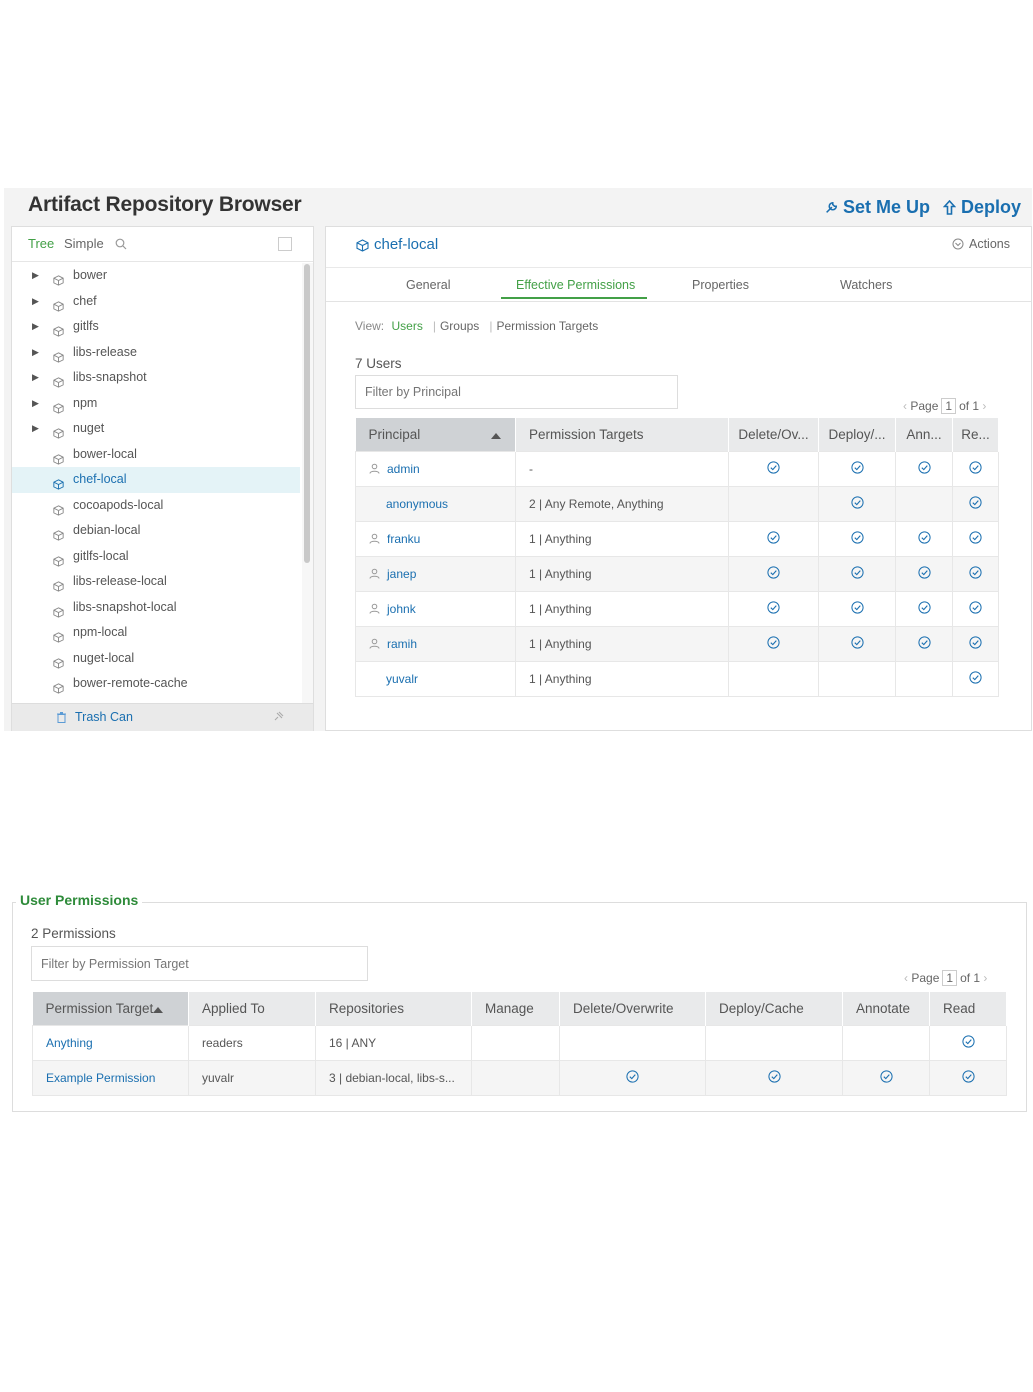 The image size is (1033, 1392). I want to click on principal-cell: yuvalr, so click(435, 679).